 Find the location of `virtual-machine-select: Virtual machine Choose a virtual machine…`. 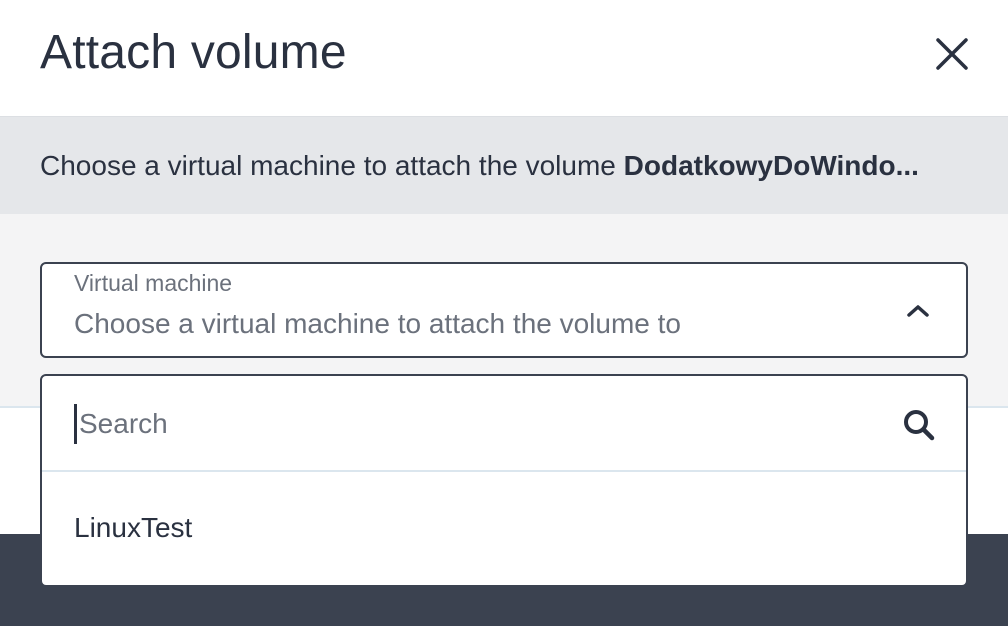

virtual-machine-select: Virtual machine Choose a virtual machine… is located at coordinates (504, 310).